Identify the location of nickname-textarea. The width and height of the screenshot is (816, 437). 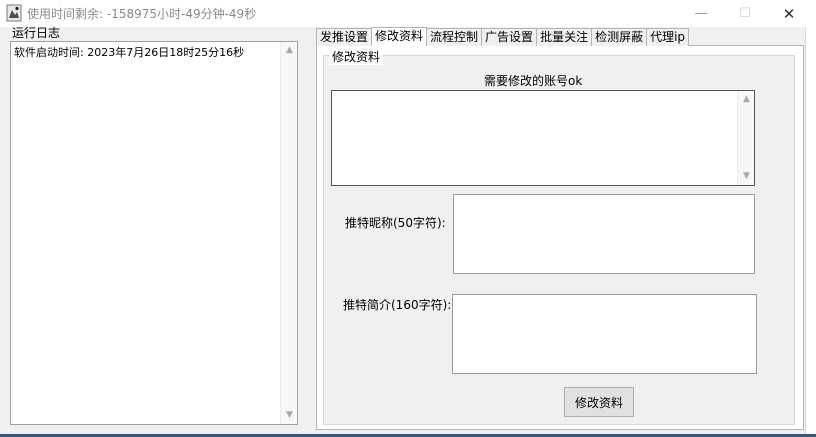
(604, 234).